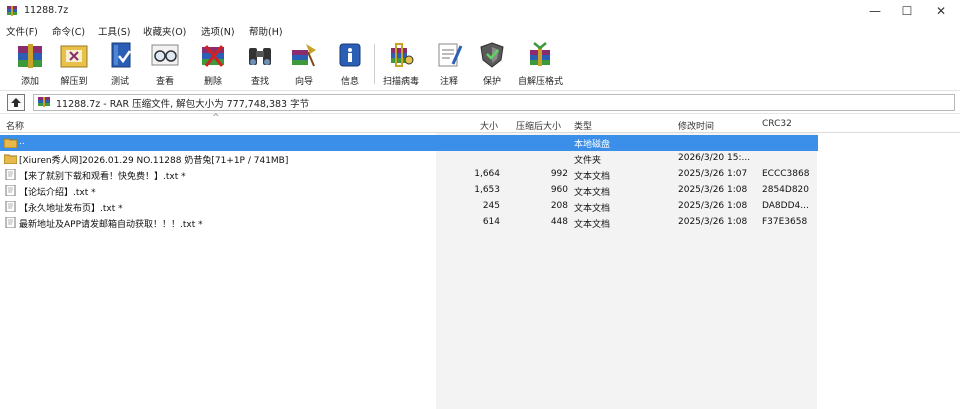  I want to click on protect-button: 保护, so click(492, 64).